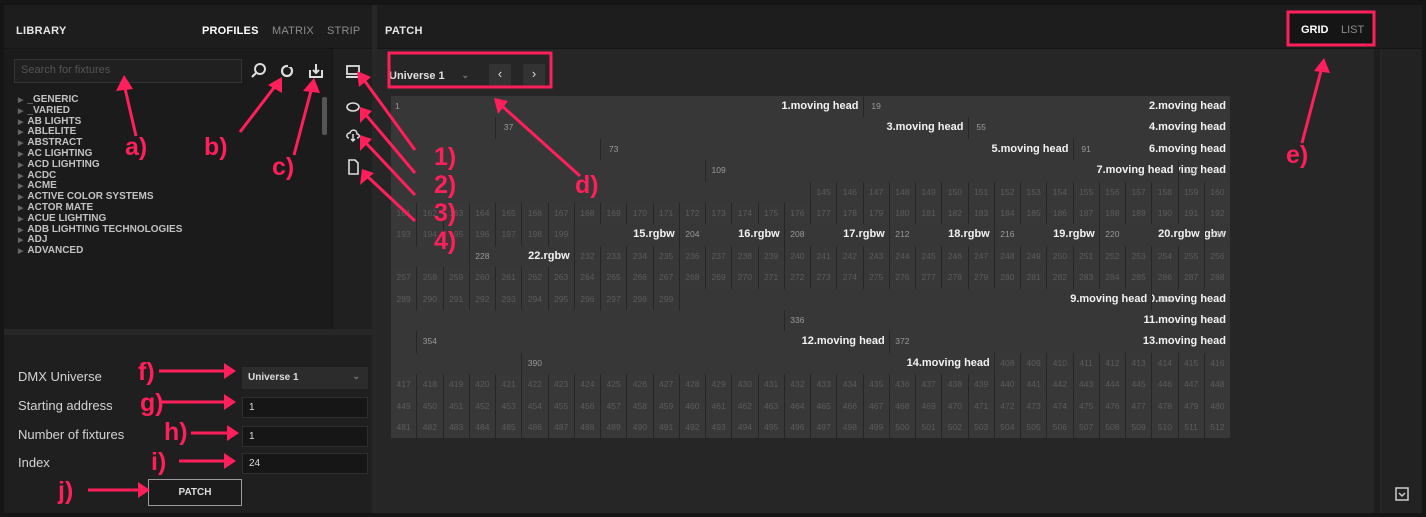  I want to click on search-icon, so click(259, 71).